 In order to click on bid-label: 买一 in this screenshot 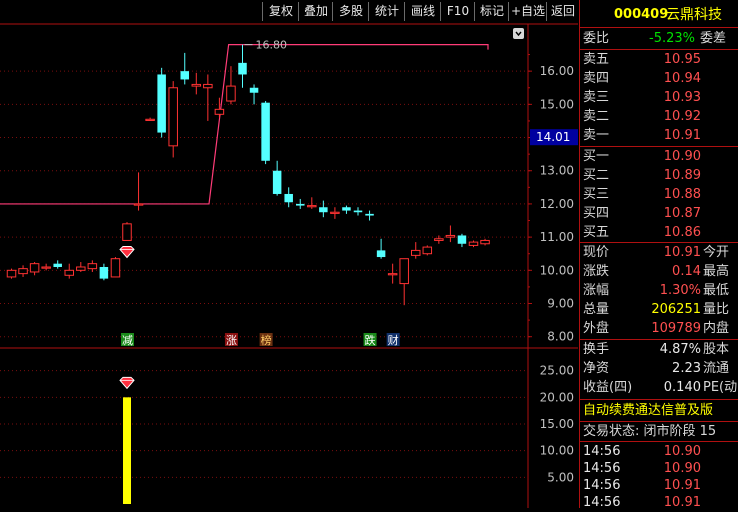, I will do `click(596, 156)`.